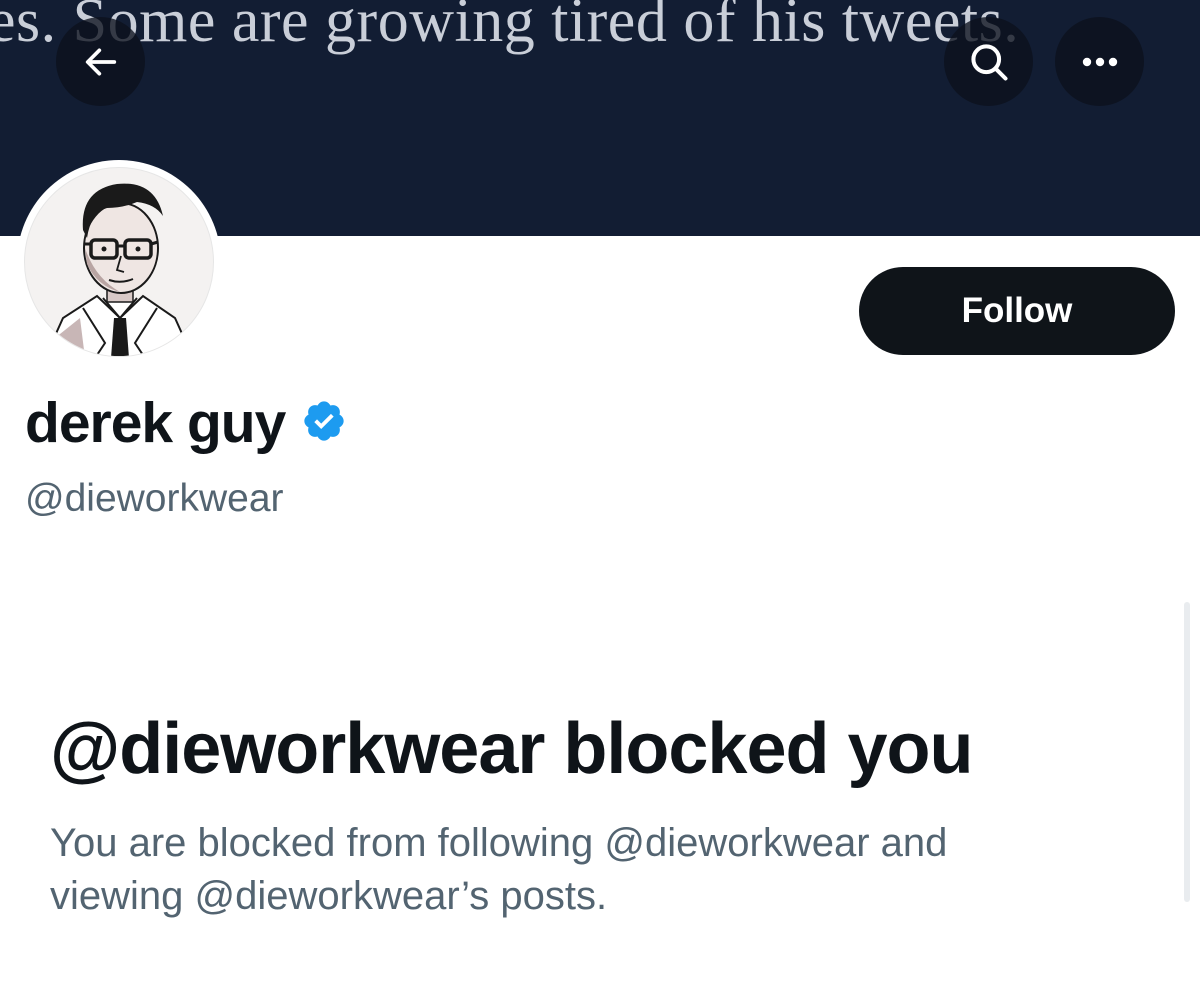  Describe the element at coordinates (1017, 311) in the screenshot. I see `follow-button: Follow` at that location.